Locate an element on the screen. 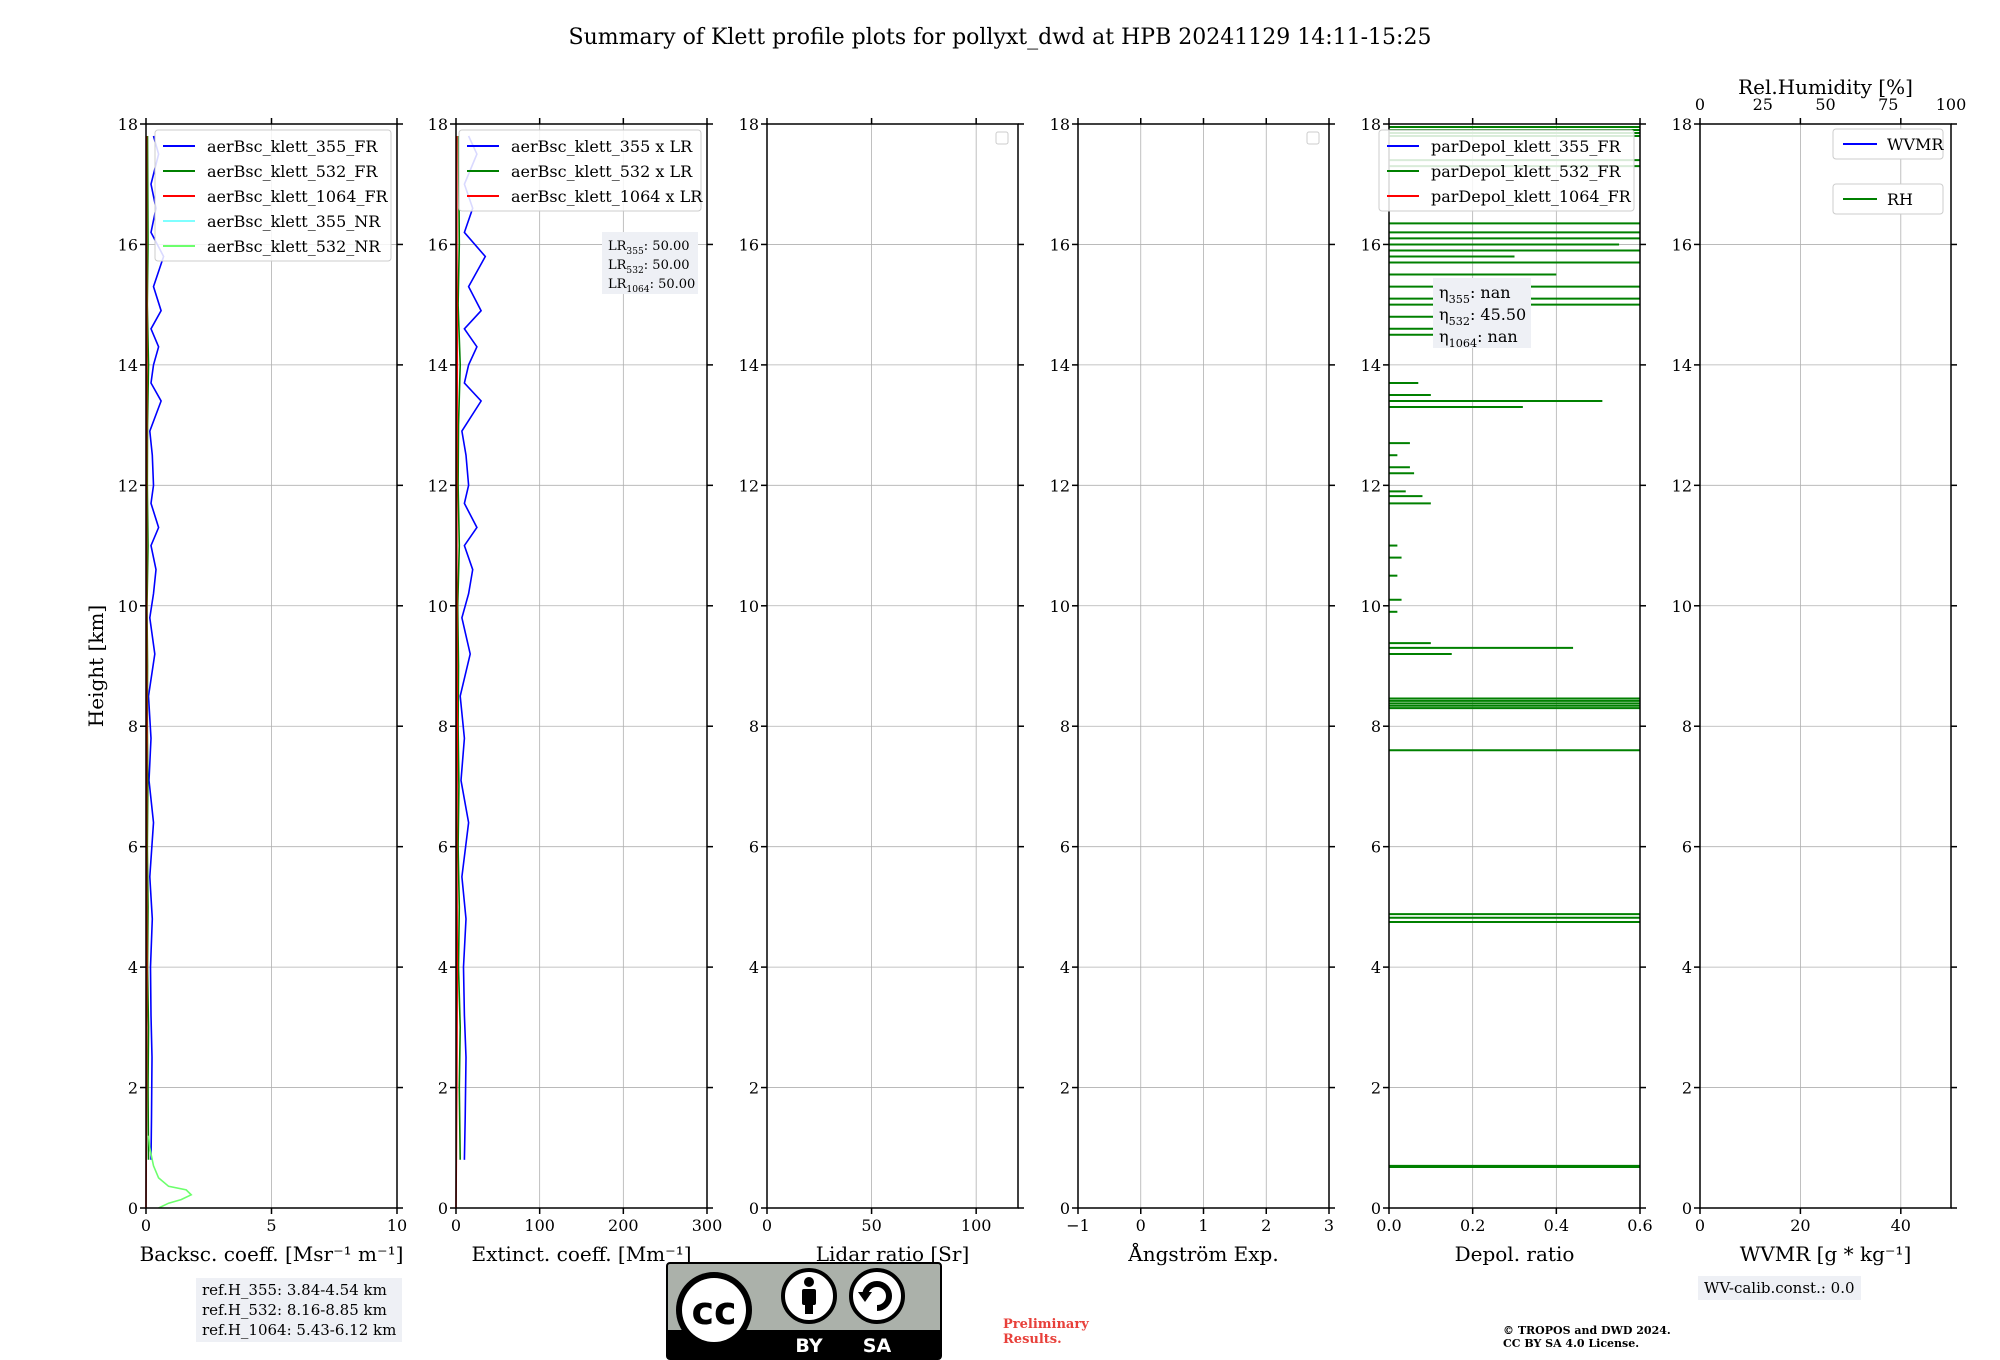  copyright-line: © TROPOS and DWD 2024. is located at coordinates (1587, 1330).